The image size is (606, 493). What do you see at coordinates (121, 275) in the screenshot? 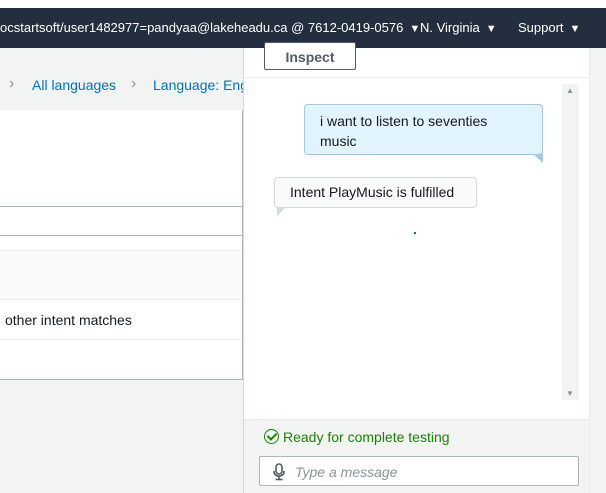
I see `table-header` at bounding box center [121, 275].